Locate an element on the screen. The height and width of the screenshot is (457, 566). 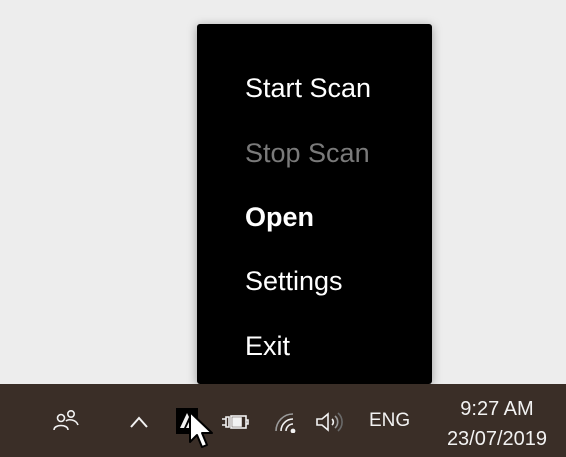
clock-date: 23/07/2019 is located at coordinates (497, 439).